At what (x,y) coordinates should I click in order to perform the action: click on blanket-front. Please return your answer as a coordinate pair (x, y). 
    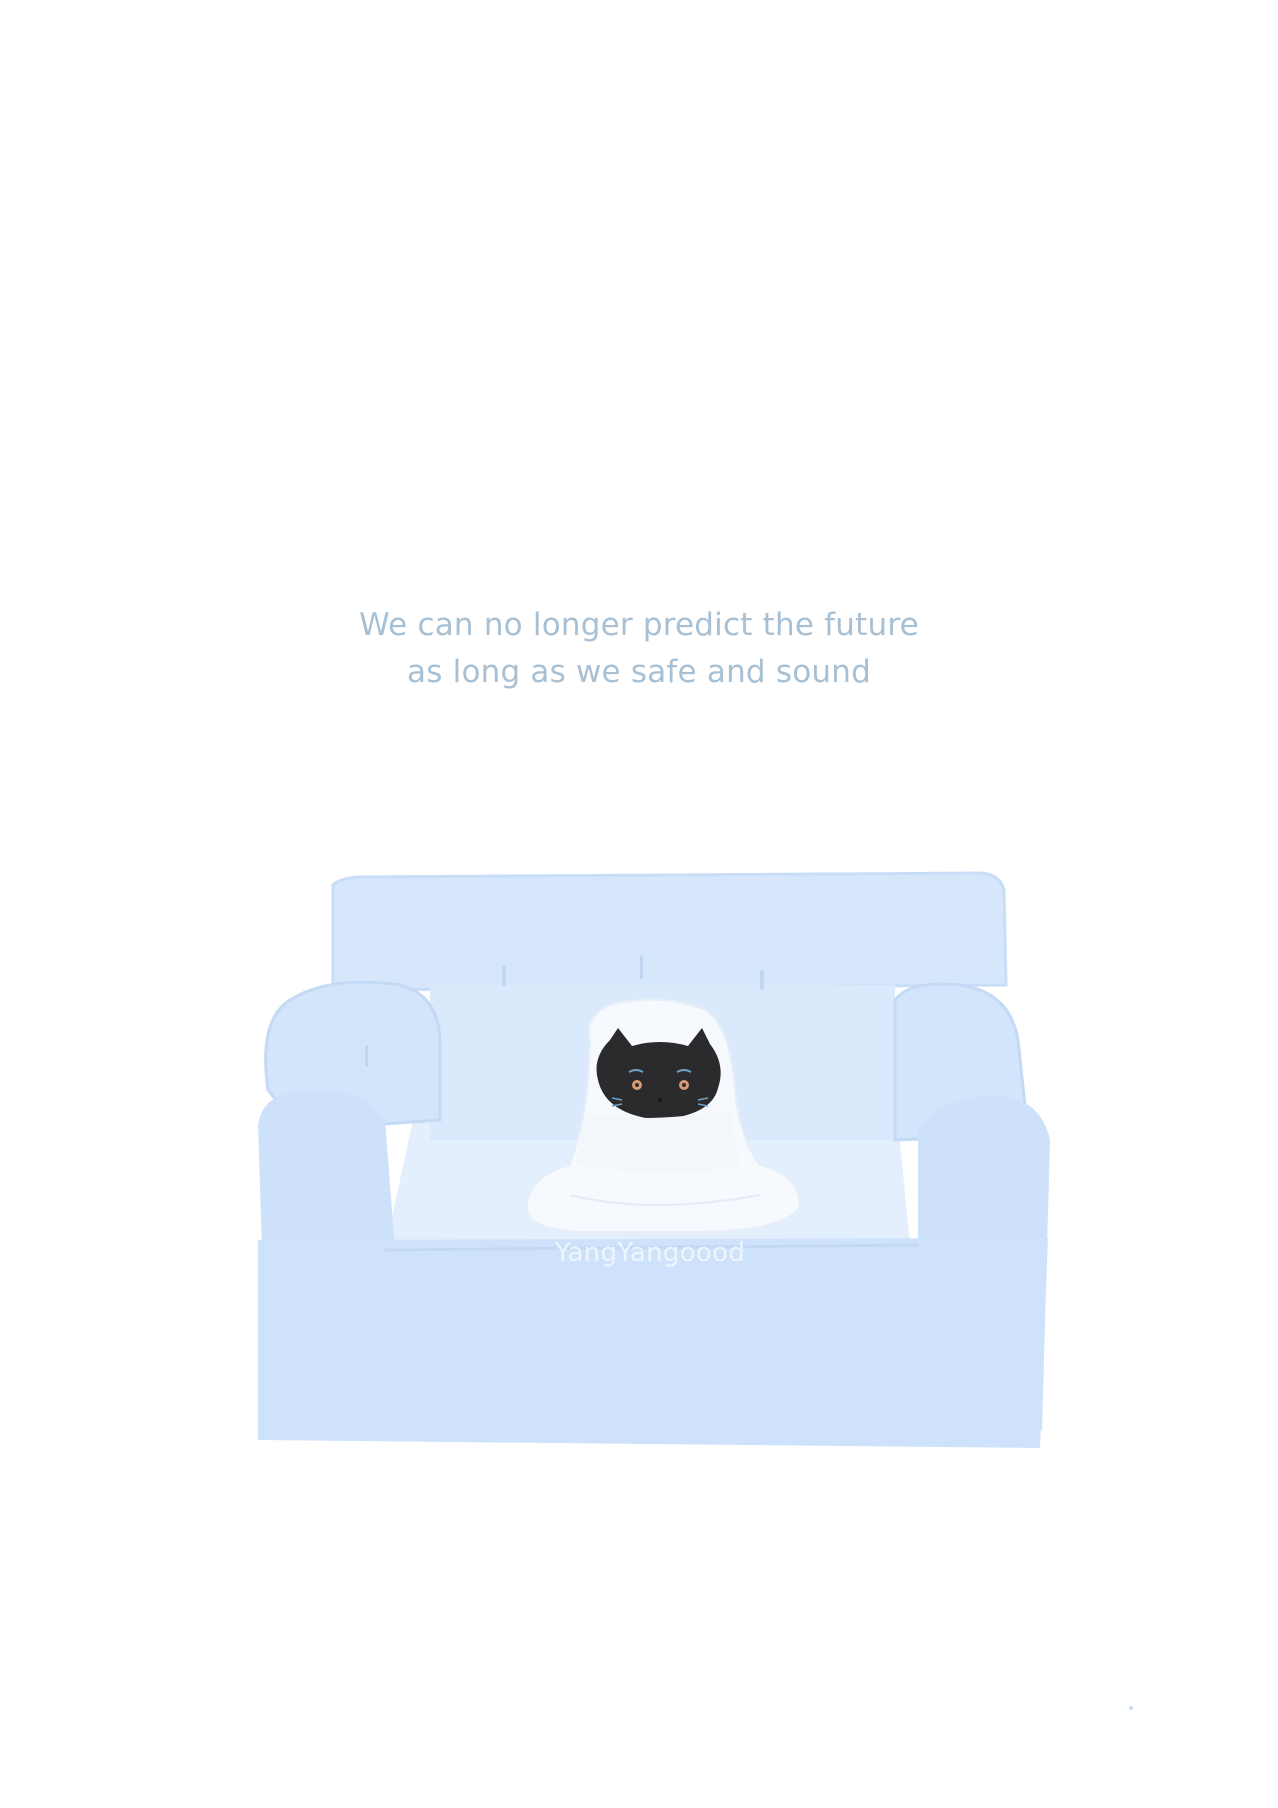
    Looking at the image, I should click on (657, 1141).